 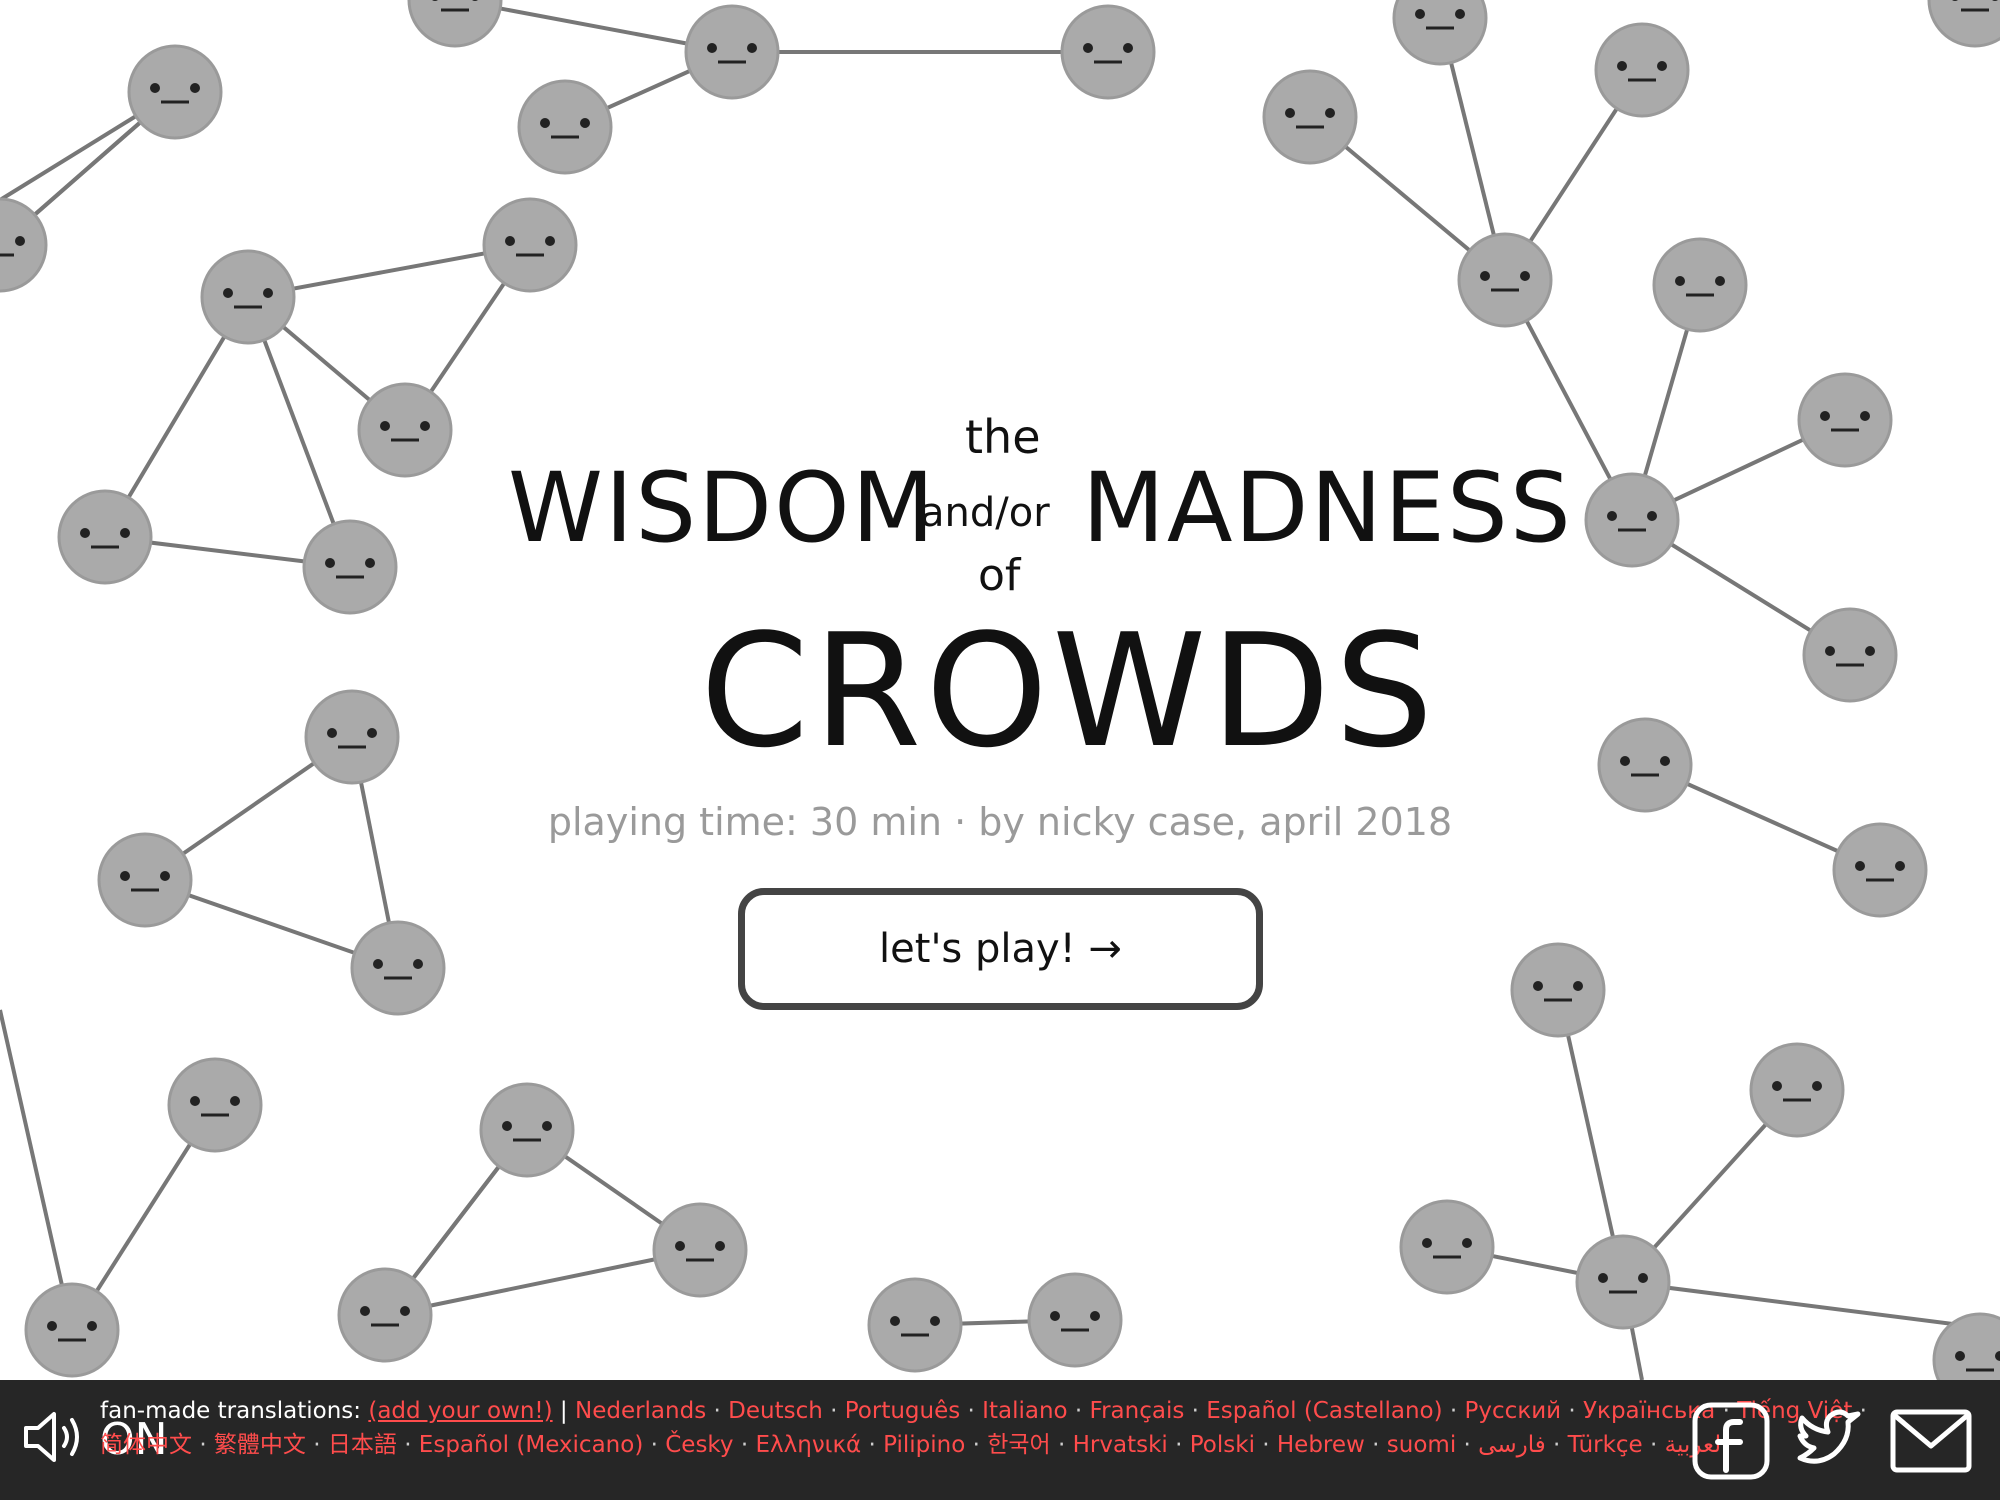 I want to click on language-link: Pilipino, so click(x=924, y=1445).